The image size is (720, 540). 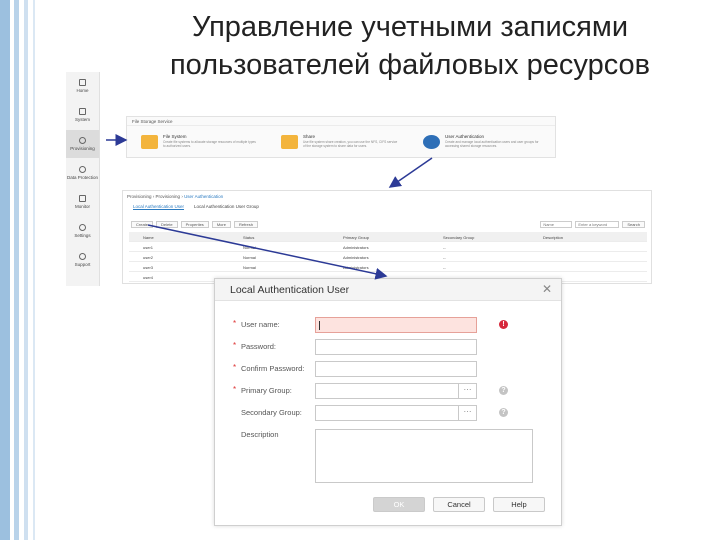 I want to click on server-icon, so click(x=82, y=111).